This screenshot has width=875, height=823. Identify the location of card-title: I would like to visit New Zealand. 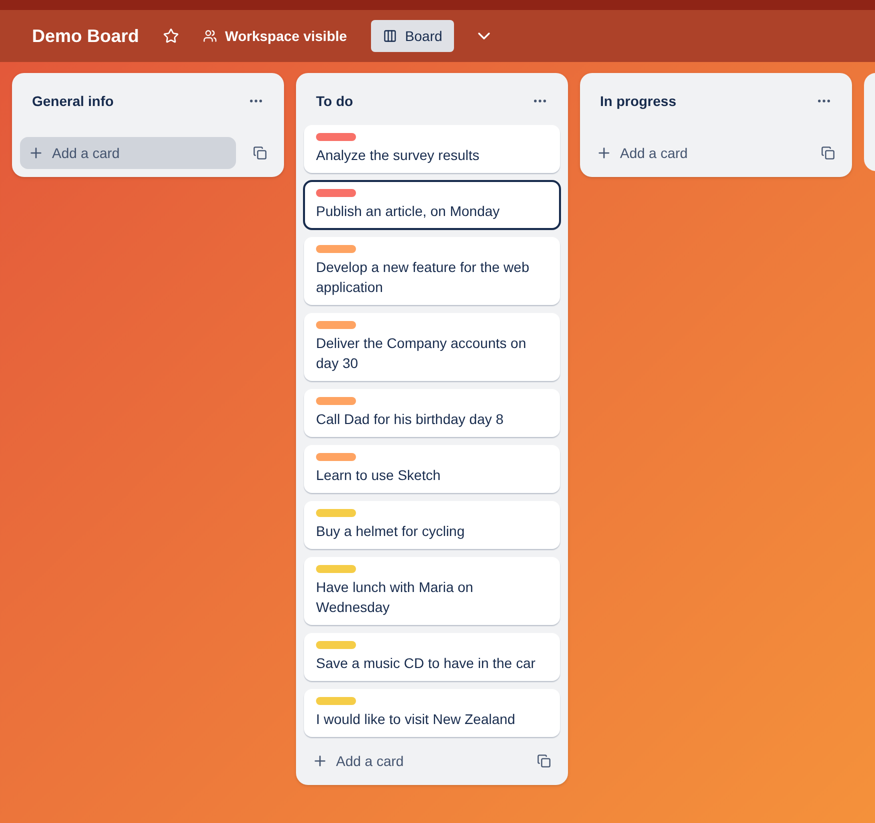
(416, 719).